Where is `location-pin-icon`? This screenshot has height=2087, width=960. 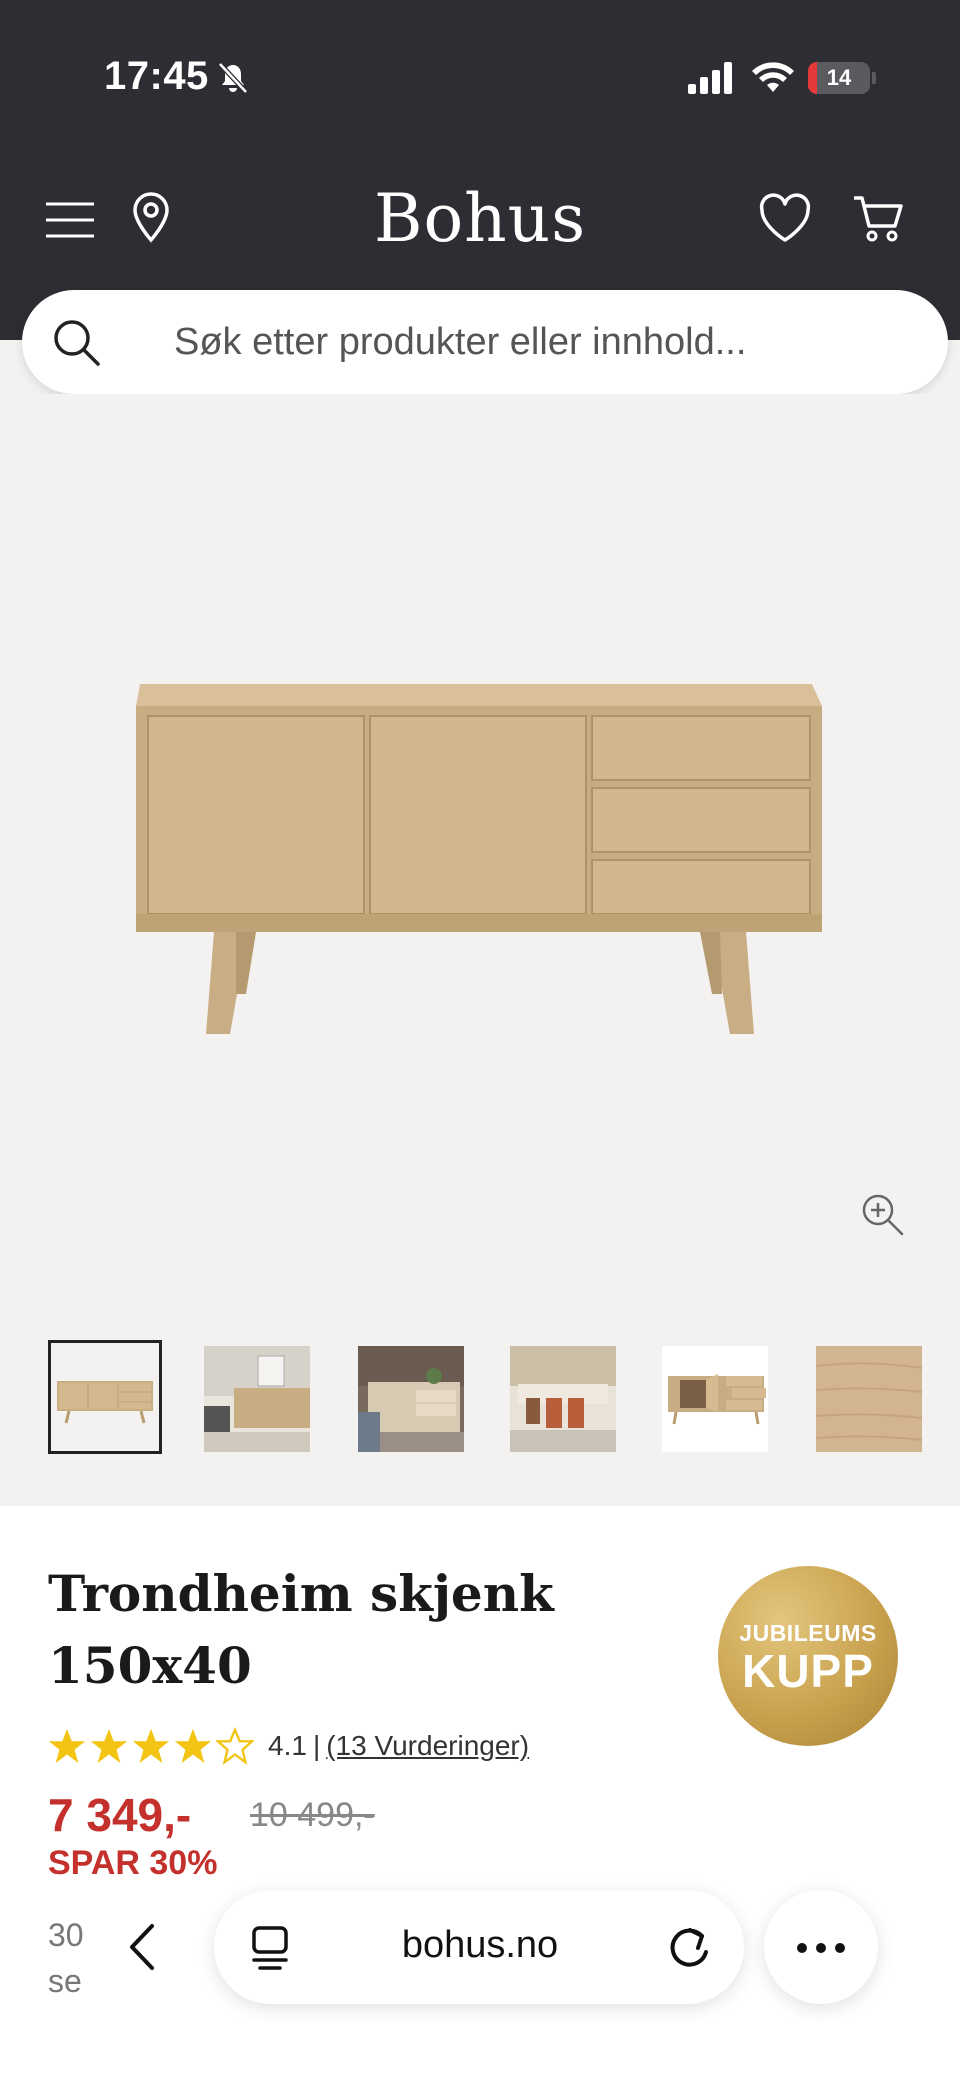 location-pin-icon is located at coordinates (151, 217).